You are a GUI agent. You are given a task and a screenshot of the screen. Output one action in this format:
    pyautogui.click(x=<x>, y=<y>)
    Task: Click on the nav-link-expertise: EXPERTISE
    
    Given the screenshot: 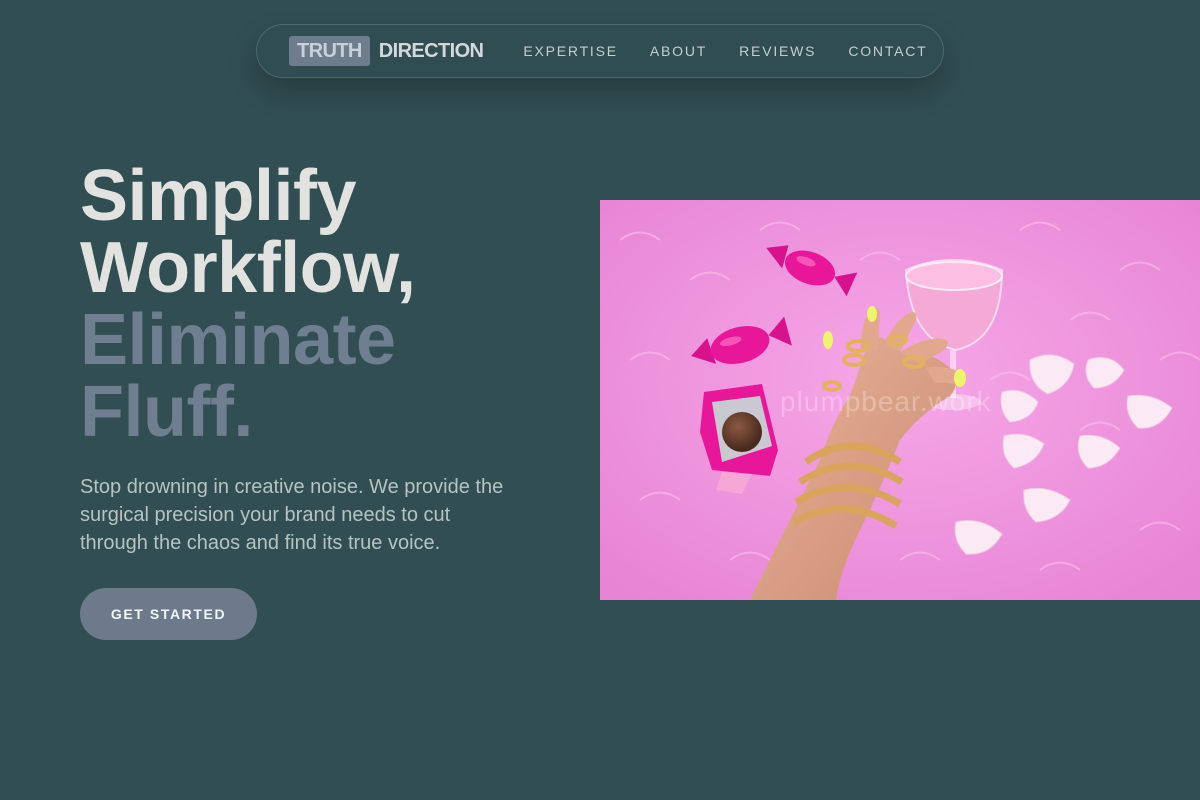 What is the action you would take?
    pyautogui.click(x=570, y=51)
    